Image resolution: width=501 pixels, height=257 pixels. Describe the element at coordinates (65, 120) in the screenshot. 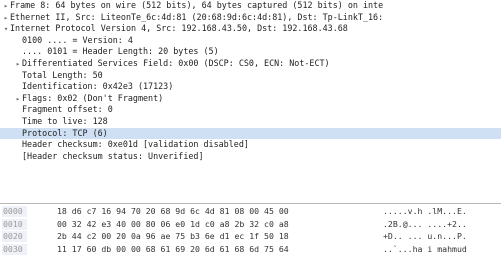

I see `detail-row-label: Time to live: 128` at that location.